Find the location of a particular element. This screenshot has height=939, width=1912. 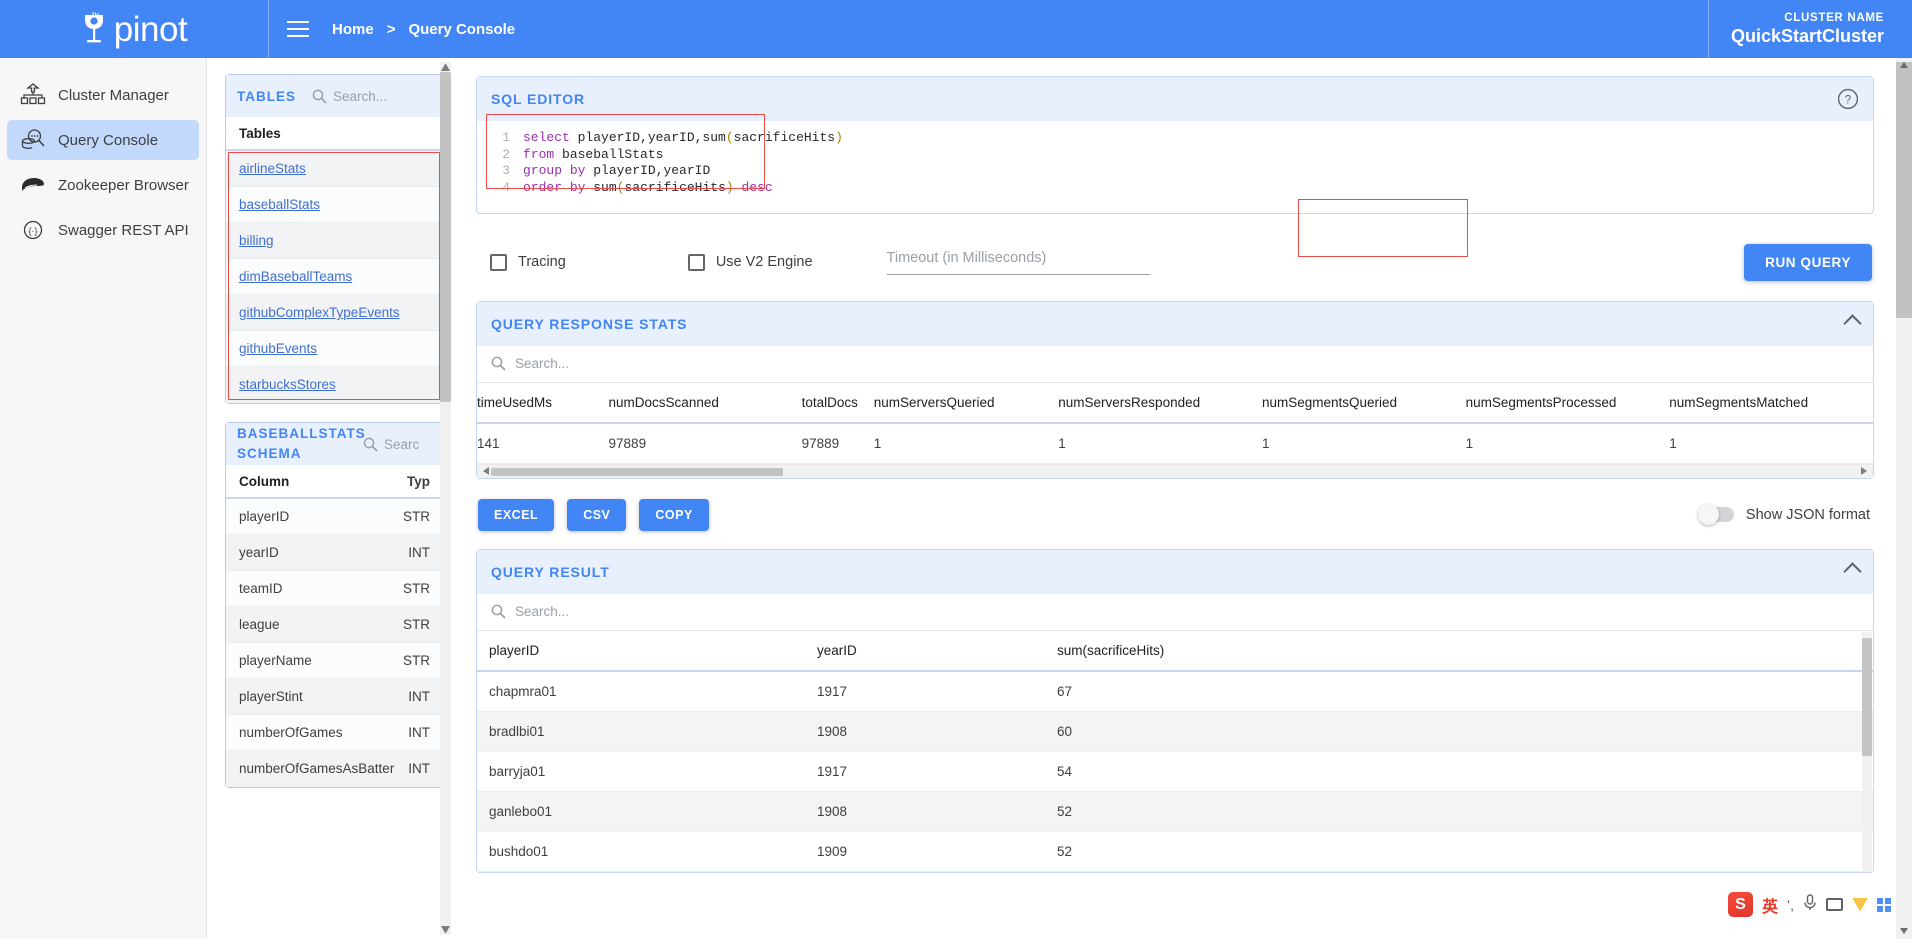

list-item: githubEvents is located at coordinates (334, 349).